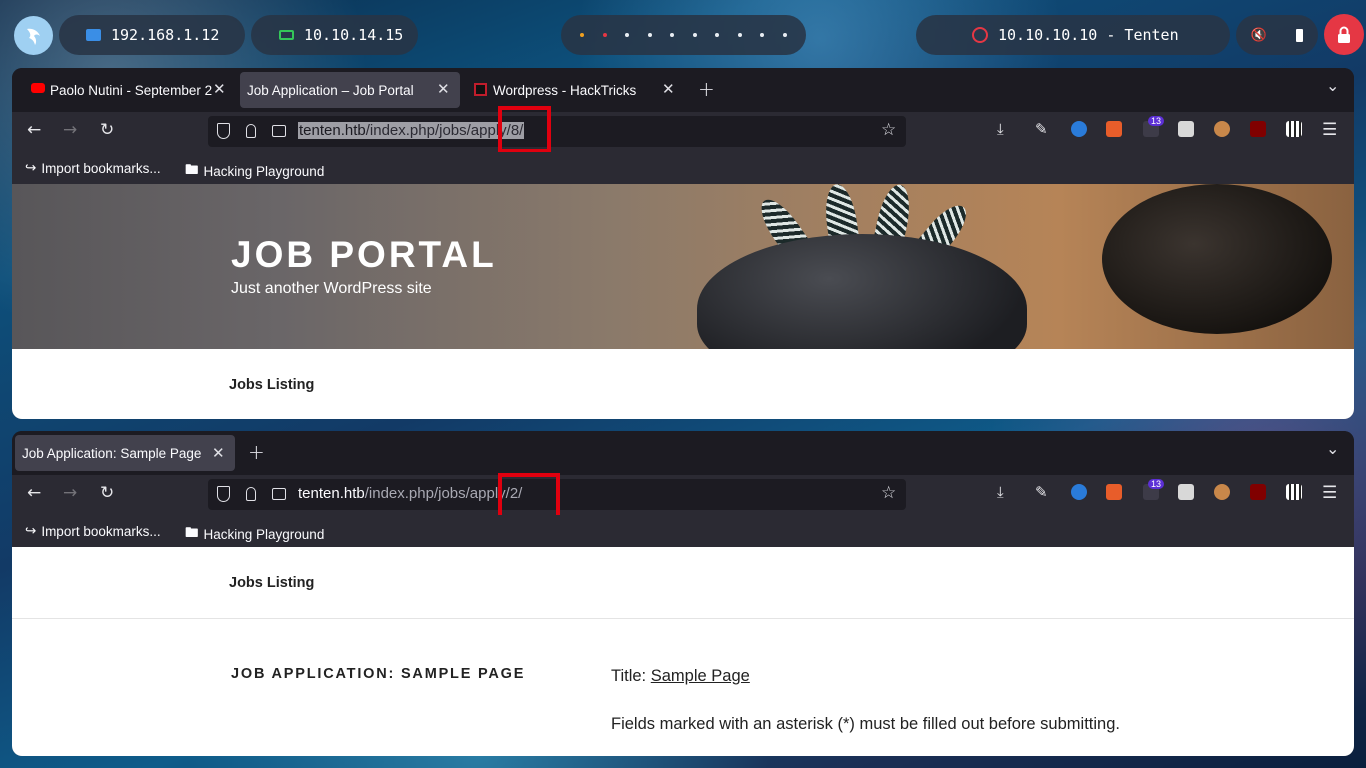  Describe the element at coordinates (410, 493) in the screenshot. I see `url-text: tenten.htb/index.php/jobs/apply/2/` at that location.